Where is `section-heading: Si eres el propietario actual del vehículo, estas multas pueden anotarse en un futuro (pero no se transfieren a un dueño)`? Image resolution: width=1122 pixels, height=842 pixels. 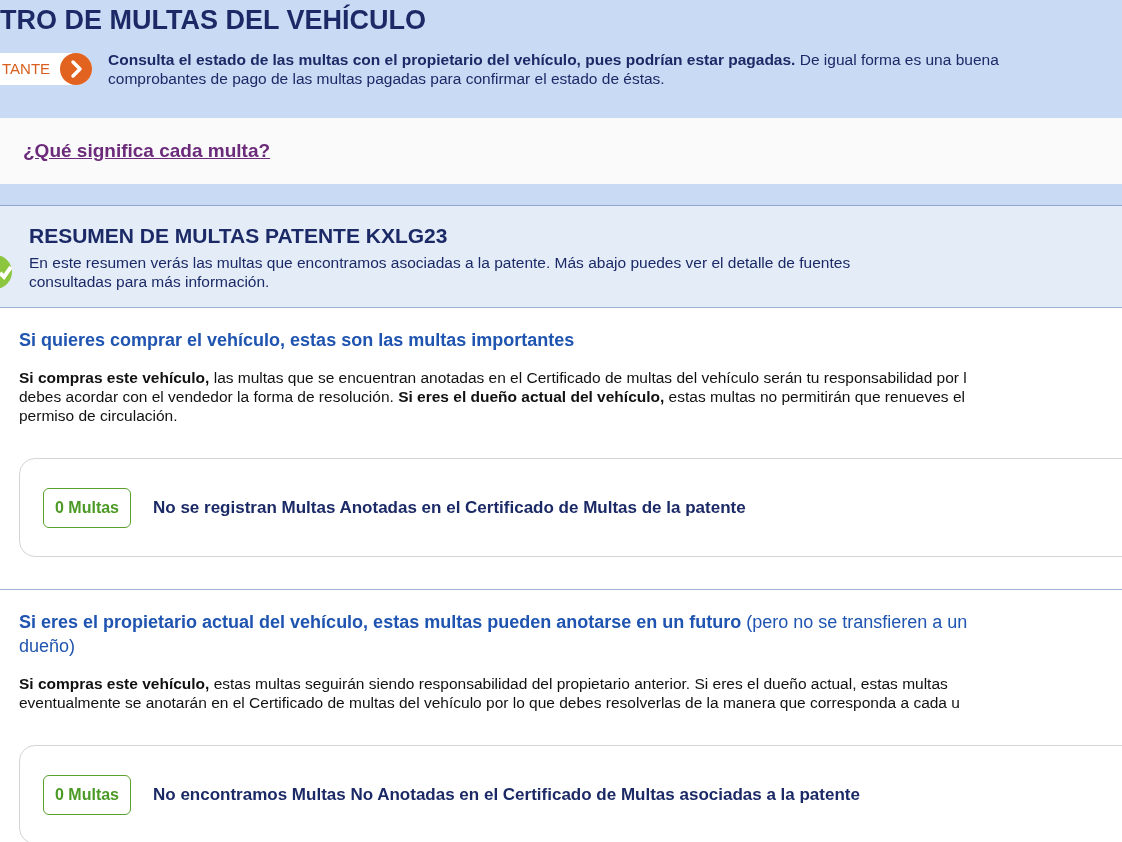 section-heading: Si eres el propietario actual del vehículo, estas multas pueden anotarse en un futuro (pero no se transfieren a un dueño) is located at coordinates (494, 634).